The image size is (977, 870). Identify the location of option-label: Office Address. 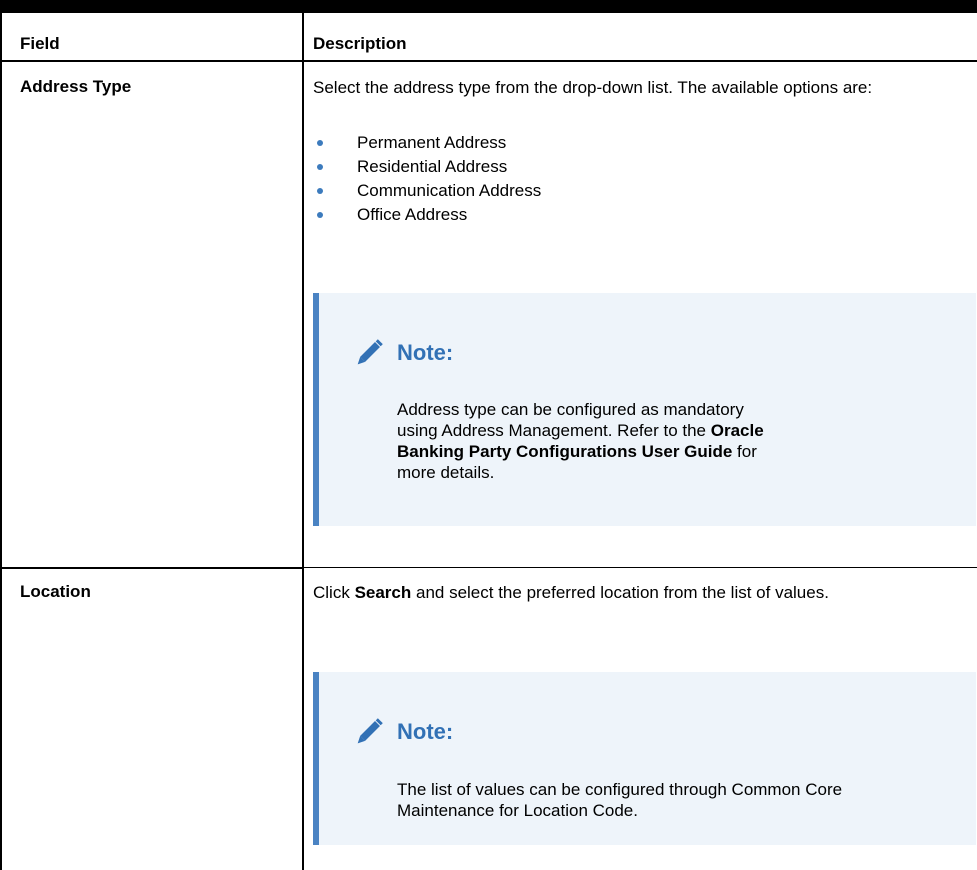
(412, 214).